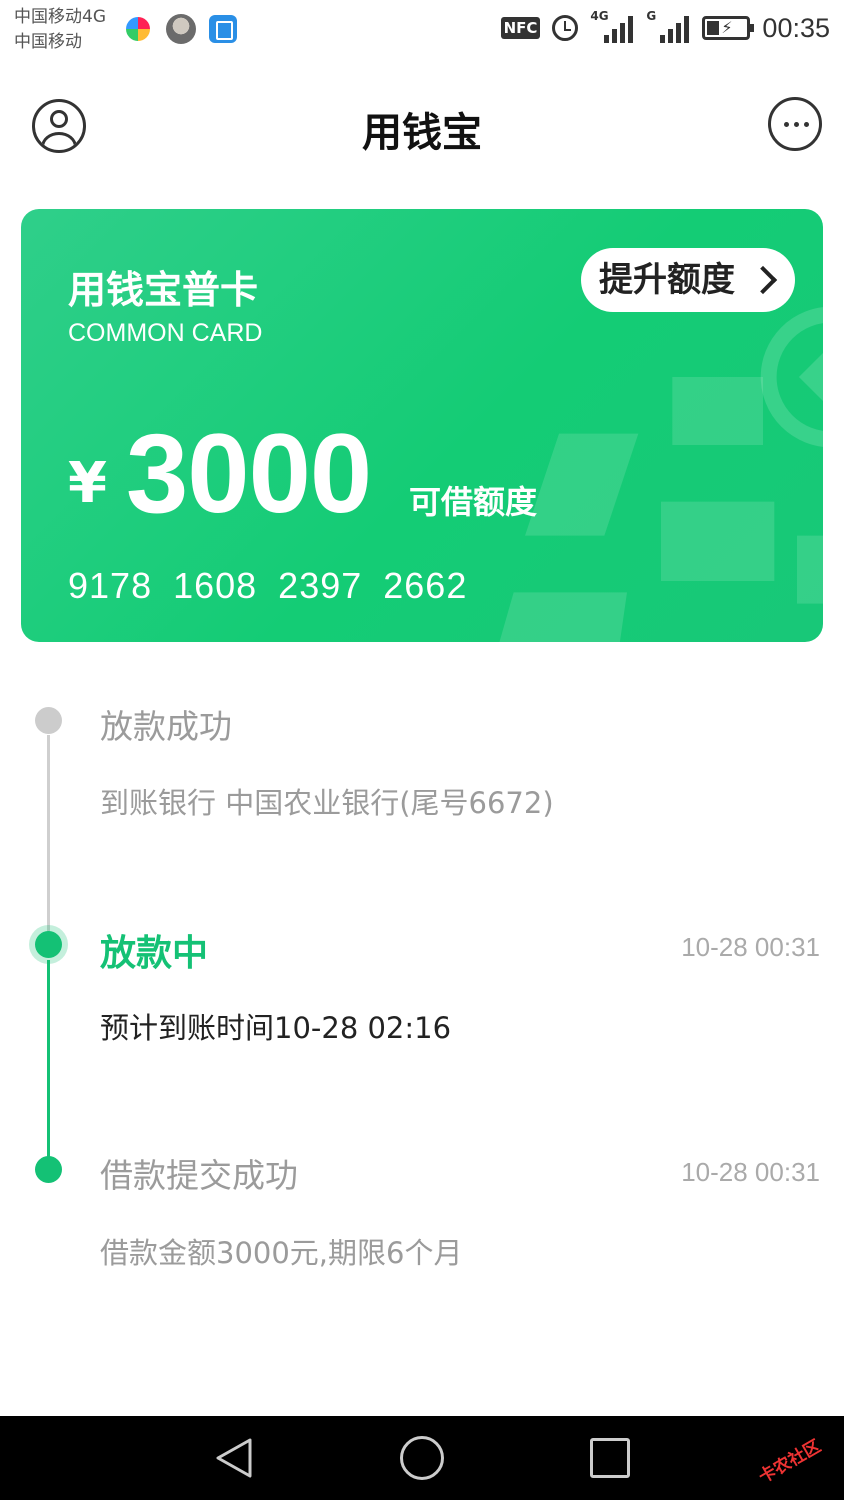 This screenshot has height=1500, width=844. I want to click on home-circle-icon, so click(422, 1458).